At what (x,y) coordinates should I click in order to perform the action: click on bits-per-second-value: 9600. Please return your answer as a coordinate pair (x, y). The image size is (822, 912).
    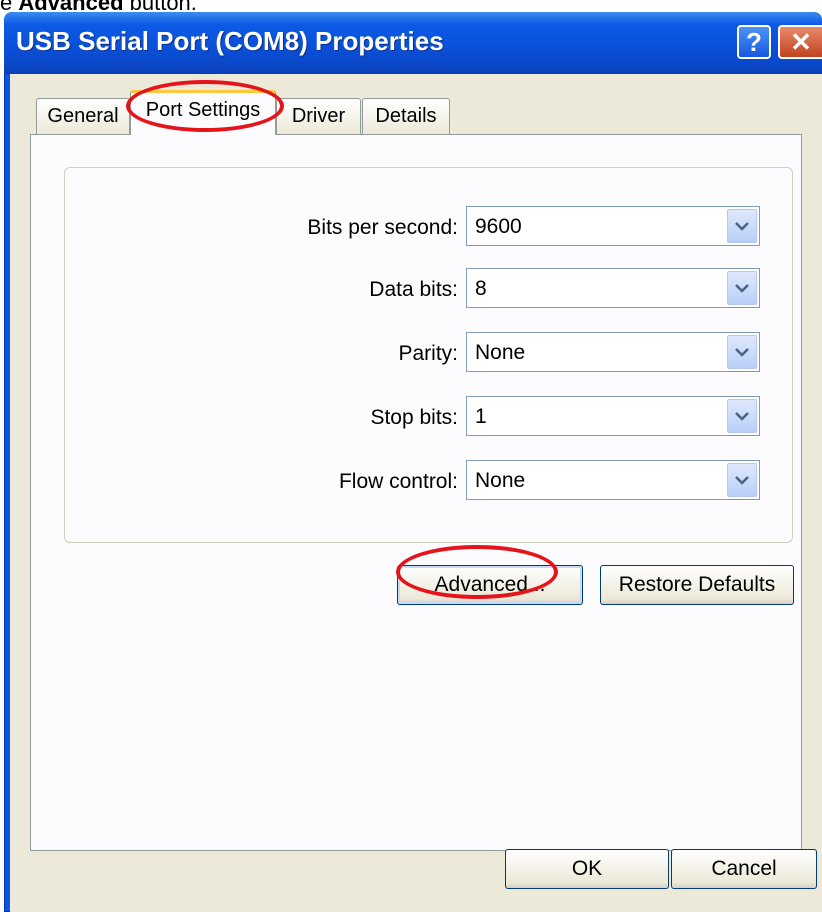
    Looking at the image, I should click on (498, 226).